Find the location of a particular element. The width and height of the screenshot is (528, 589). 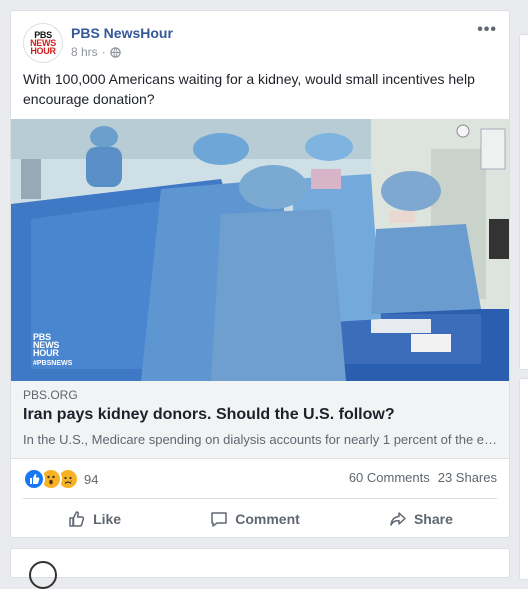

watermark-line: HOUR is located at coordinates (46, 353).